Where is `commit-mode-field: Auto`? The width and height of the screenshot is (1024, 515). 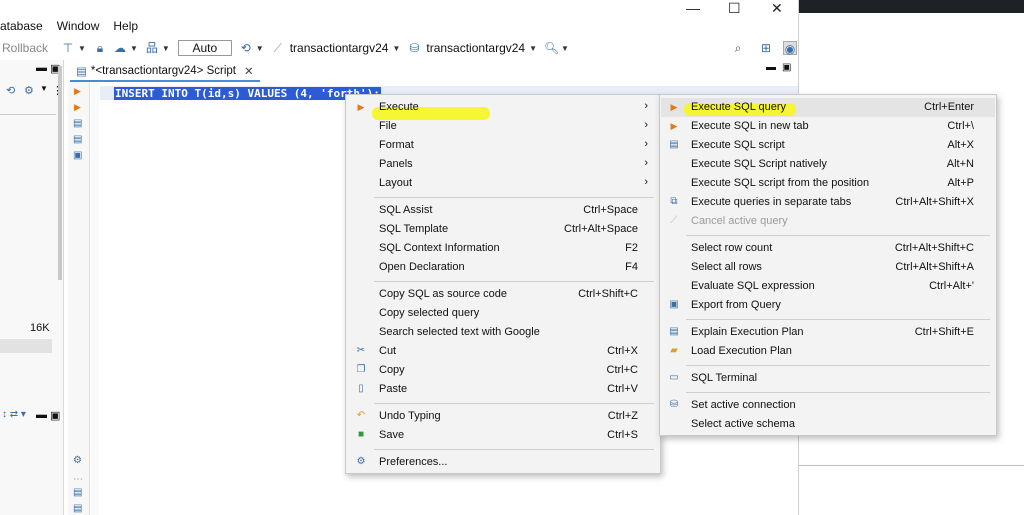 commit-mode-field: Auto is located at coordinates (204, 48).